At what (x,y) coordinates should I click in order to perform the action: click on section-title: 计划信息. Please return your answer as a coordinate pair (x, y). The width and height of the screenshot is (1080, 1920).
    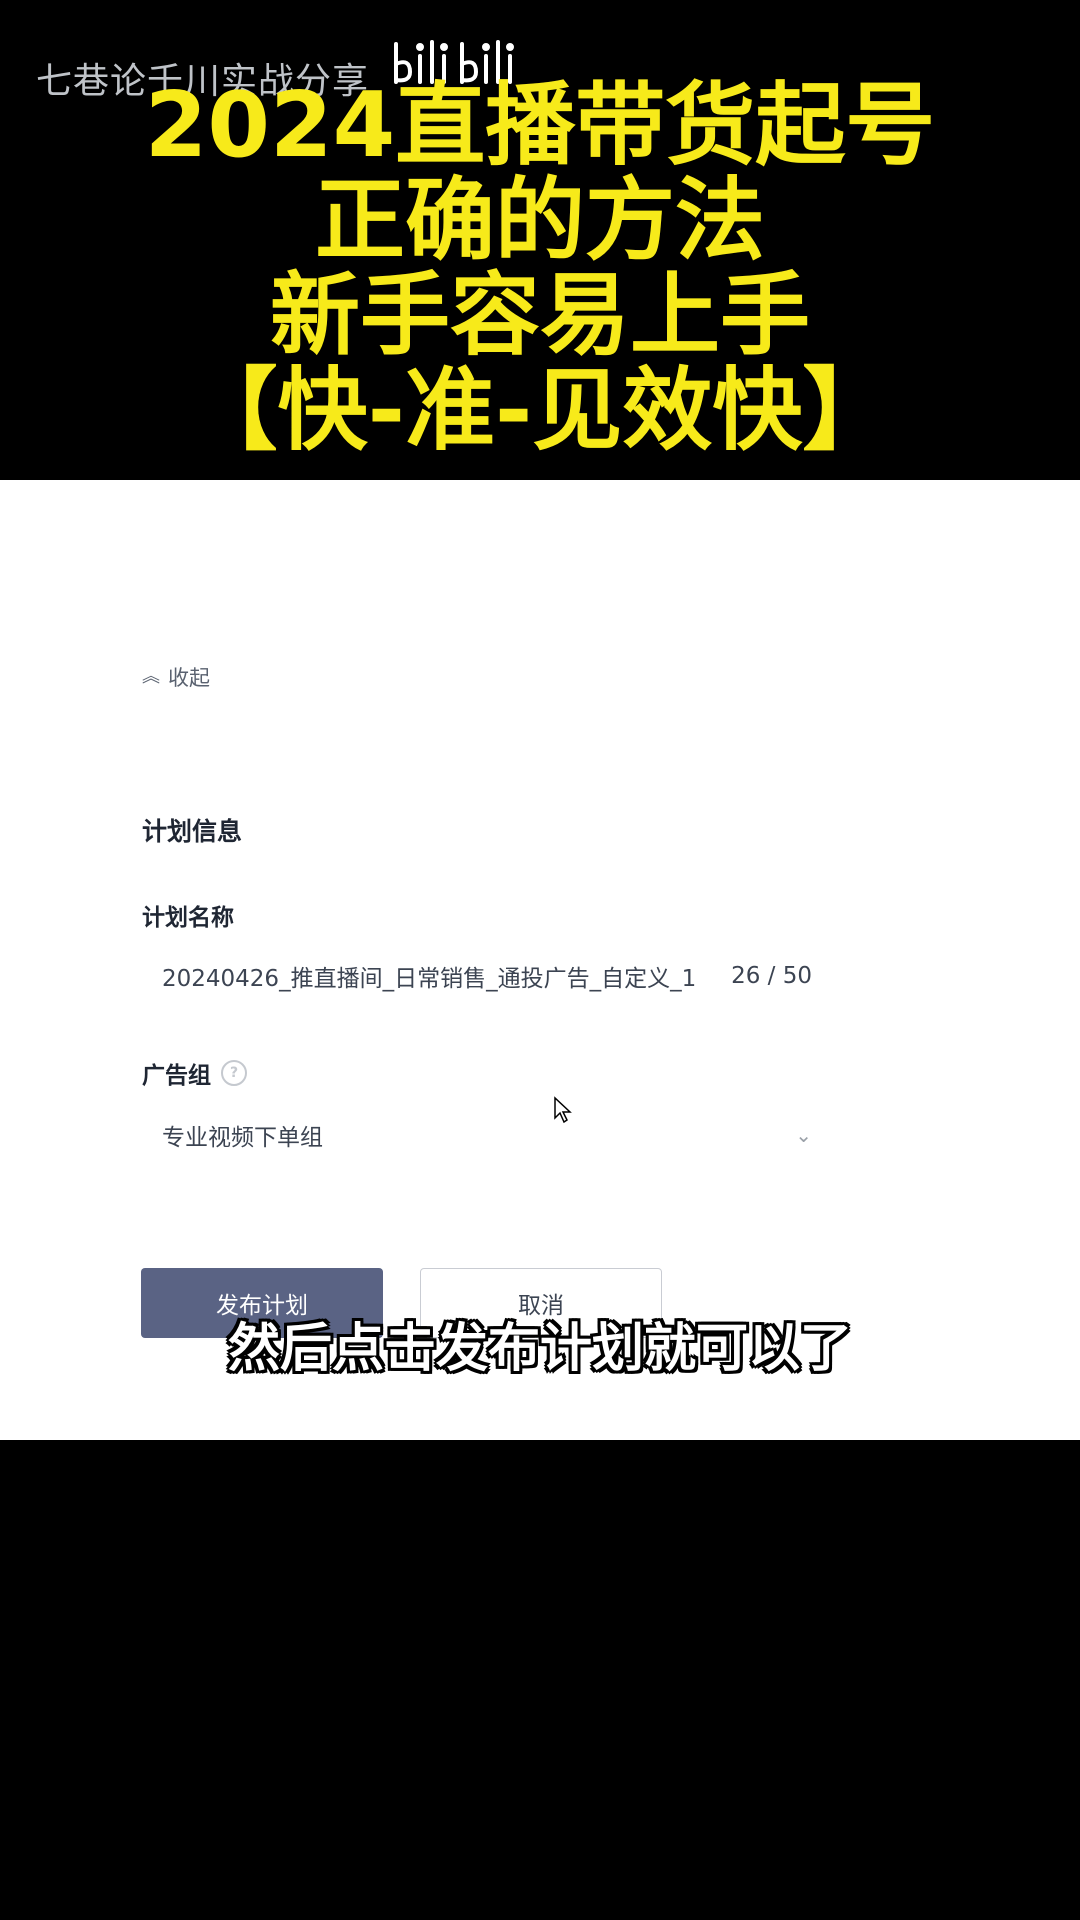
    Looking at the image, I should click on (192, 831).